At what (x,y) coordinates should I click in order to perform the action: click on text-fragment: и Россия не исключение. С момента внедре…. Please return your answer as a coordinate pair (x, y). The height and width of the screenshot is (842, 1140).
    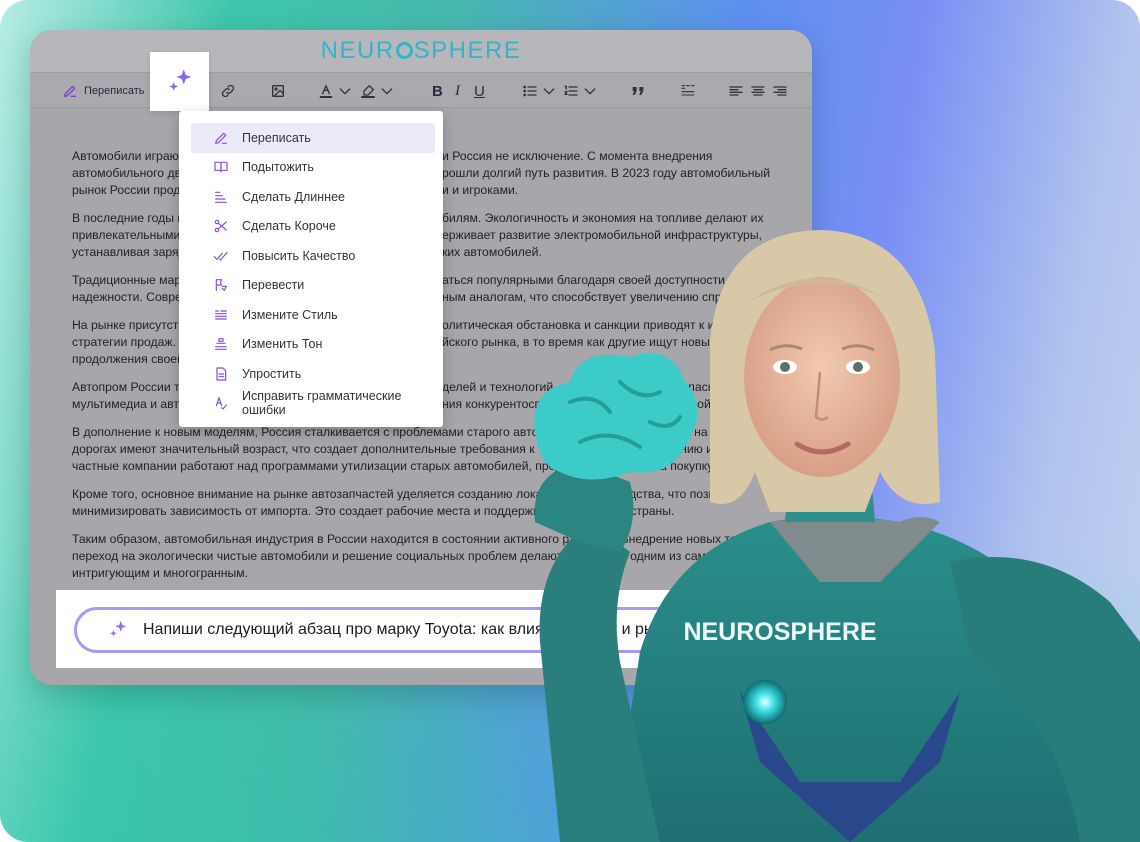
    Looking at the image, I should click on (577, 156).